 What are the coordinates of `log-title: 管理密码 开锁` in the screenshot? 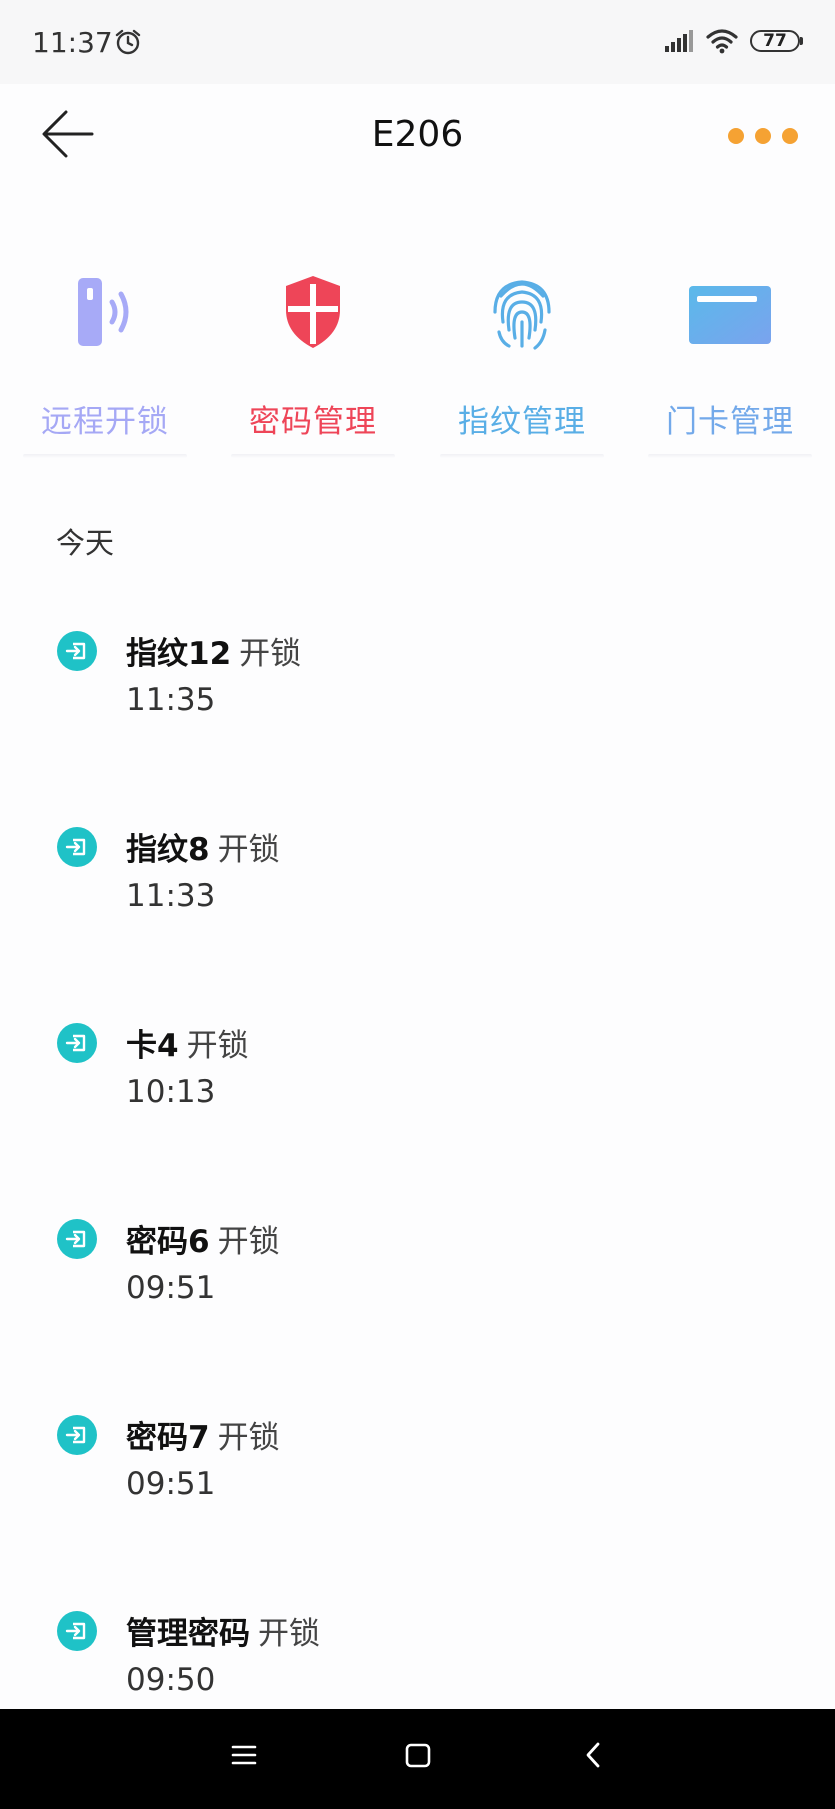 It's located at (223, 1630).